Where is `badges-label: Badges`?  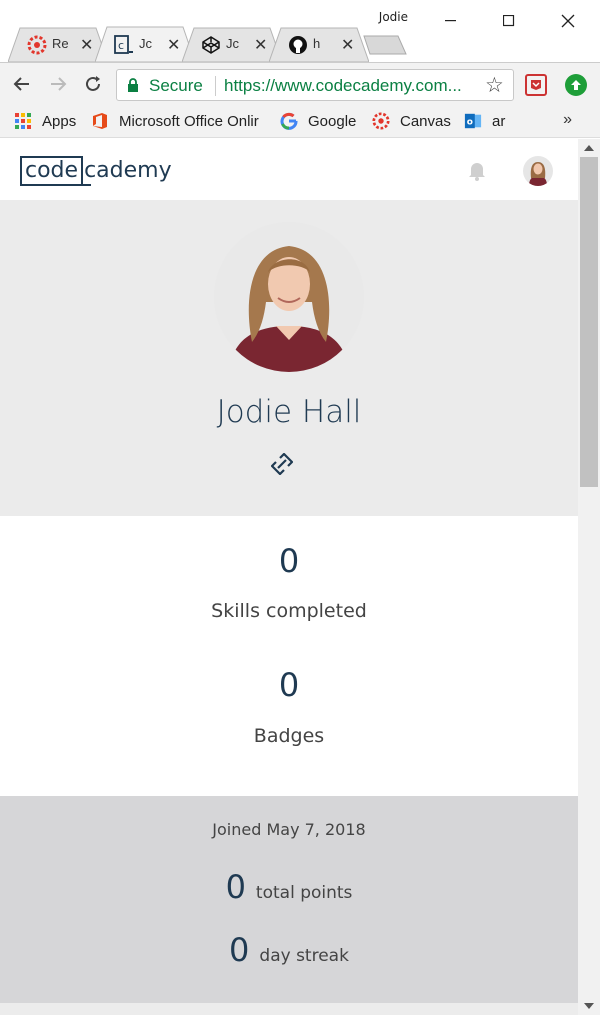 badges-label: Badges is located at coordinates (289, 736).